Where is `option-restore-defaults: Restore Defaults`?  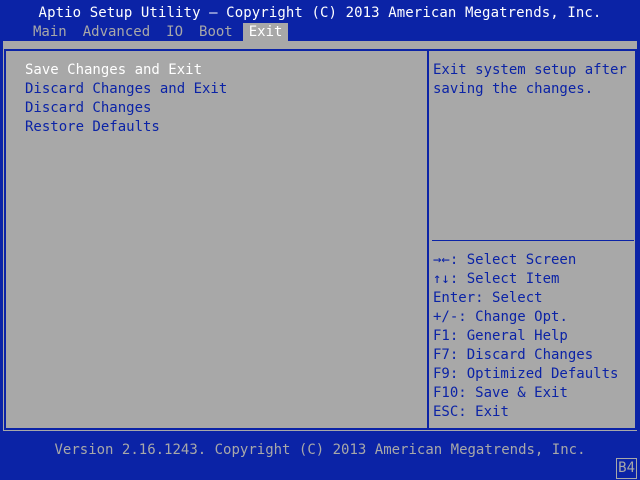
option-restore-defaults: Restore Defaults is located at coordinates (126, 127).